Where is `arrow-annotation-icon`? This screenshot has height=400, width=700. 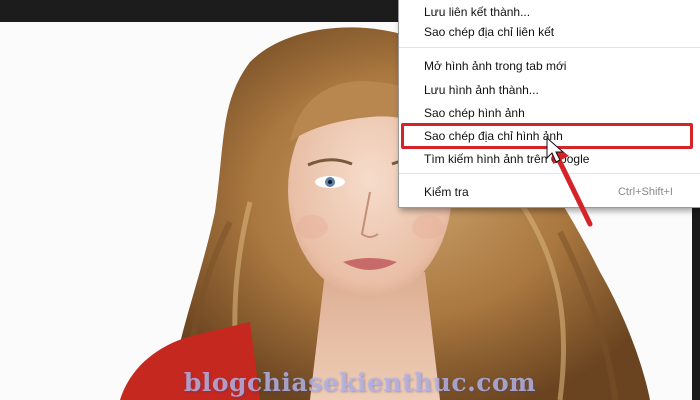
arrow-annotation-icon is located at coordinates (569, 181).